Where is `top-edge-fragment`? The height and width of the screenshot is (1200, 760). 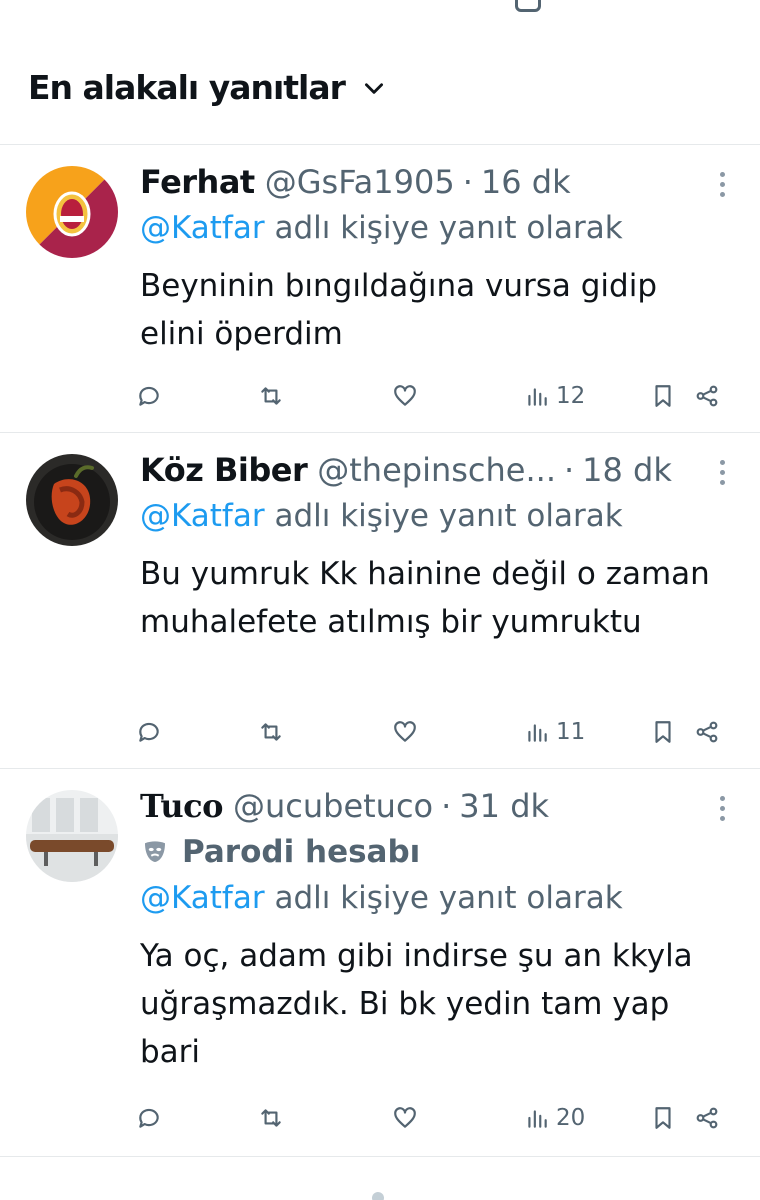
top-edge-fragment is located at coordinates (380, 10).